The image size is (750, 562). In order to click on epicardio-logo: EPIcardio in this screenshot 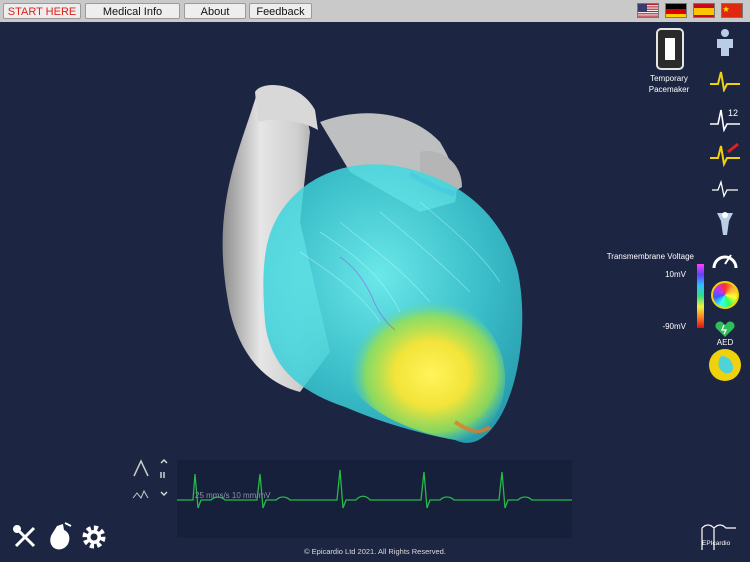, I will do `click(719, 537)`.